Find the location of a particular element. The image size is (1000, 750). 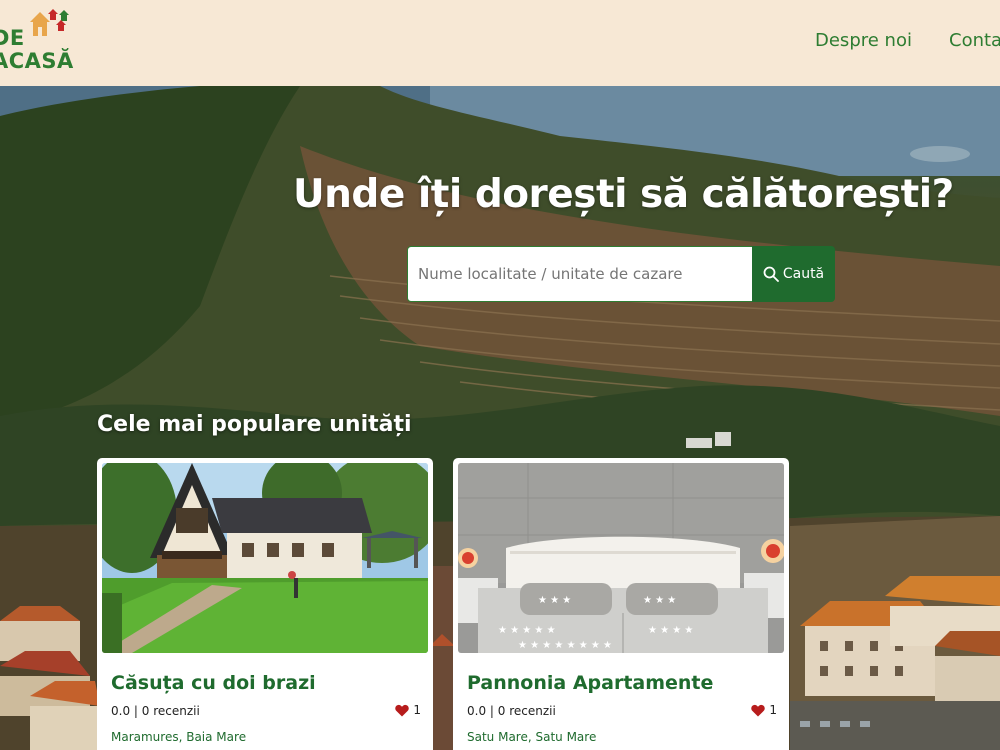

cabin-photo is located at coordinates (265, 558).